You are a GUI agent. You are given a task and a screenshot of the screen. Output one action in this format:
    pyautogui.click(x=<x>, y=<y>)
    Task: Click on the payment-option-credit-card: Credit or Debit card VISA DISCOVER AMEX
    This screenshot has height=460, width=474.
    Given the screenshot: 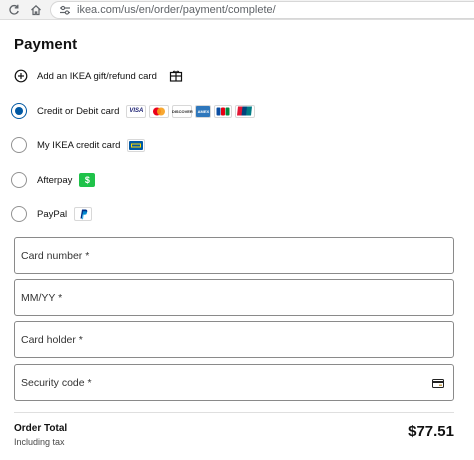 What is the action you would take?
    pyautogui.click(x=133, y=111)
    